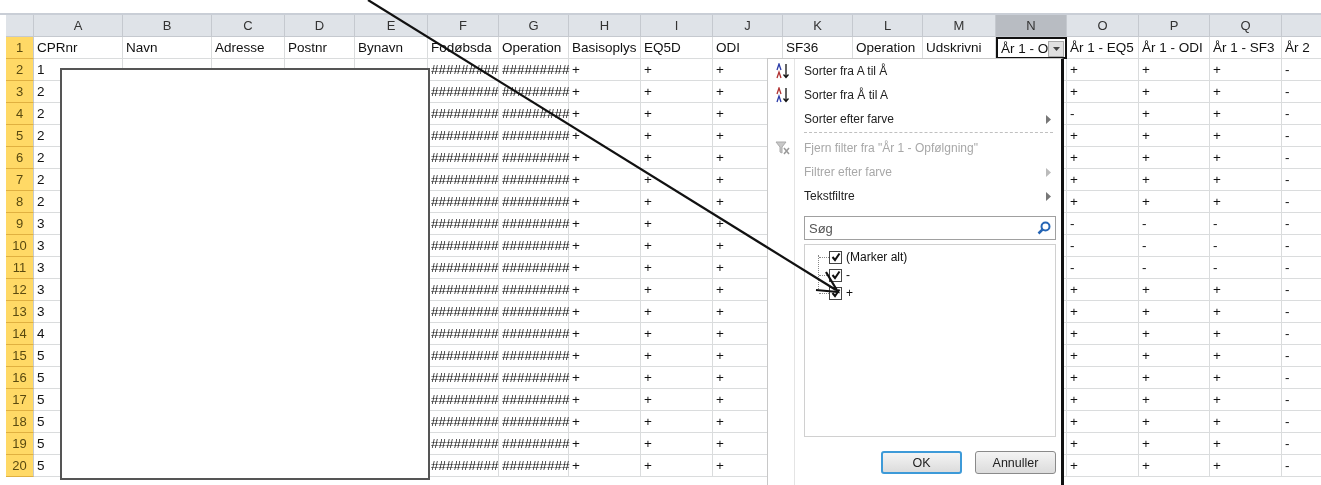  I want to click on column-header: I, so click(677, 26).